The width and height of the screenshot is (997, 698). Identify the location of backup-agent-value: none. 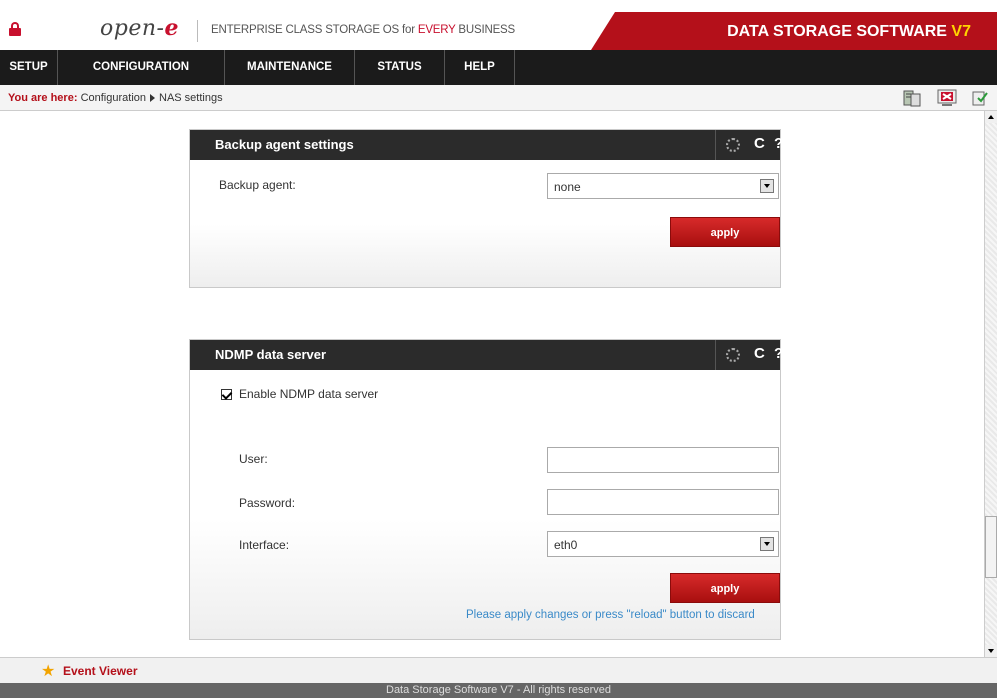
(567, 187).